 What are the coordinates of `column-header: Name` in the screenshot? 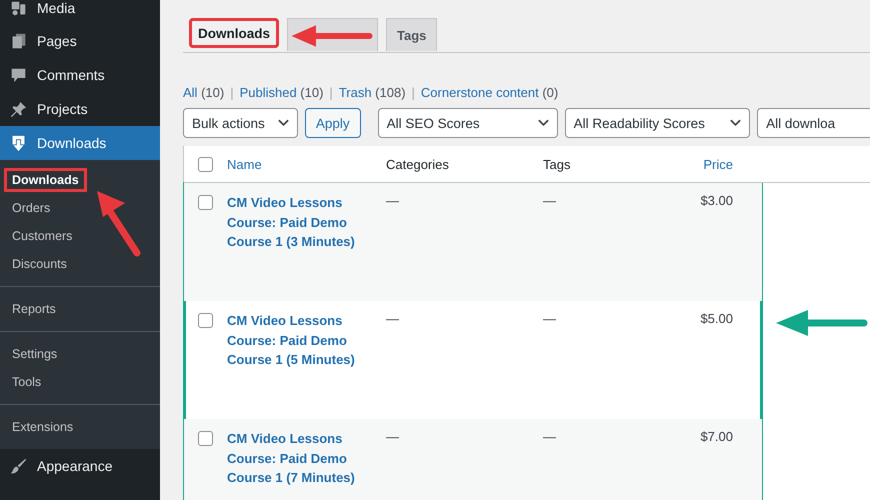 It's located at (306, 164).